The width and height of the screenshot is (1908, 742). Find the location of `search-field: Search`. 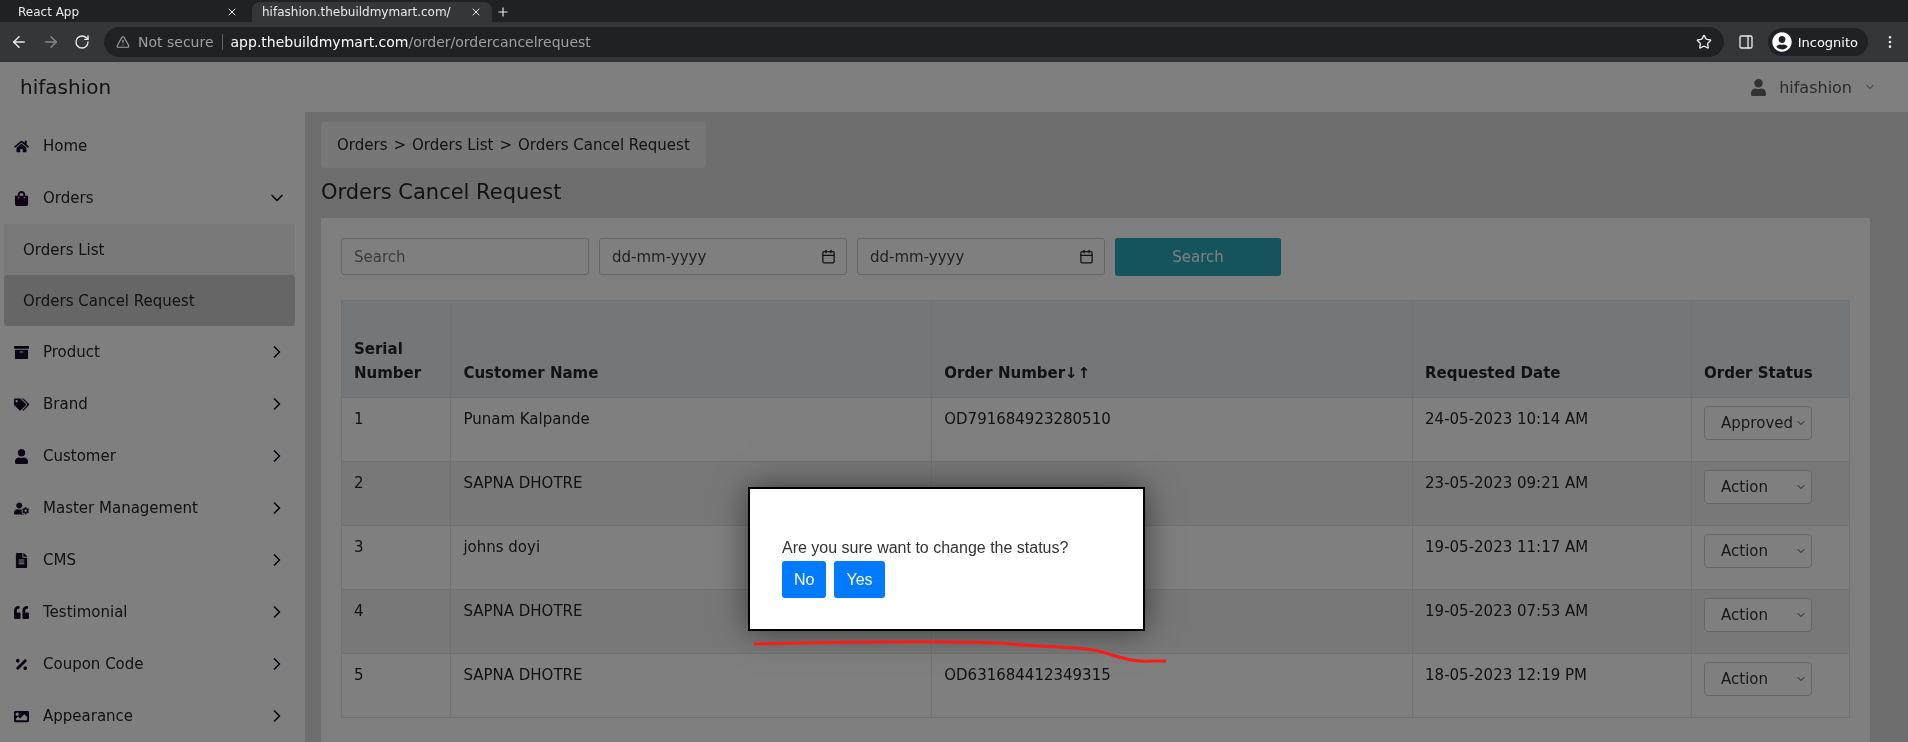

search-field: Search is located at coordinates (465, 256).